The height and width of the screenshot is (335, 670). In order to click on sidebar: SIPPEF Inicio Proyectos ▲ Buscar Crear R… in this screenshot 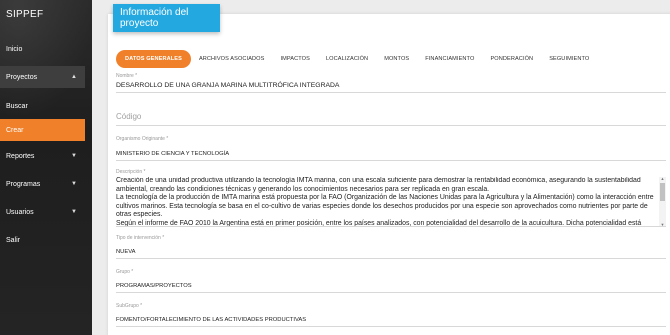, I will do `click(46, 167)`.